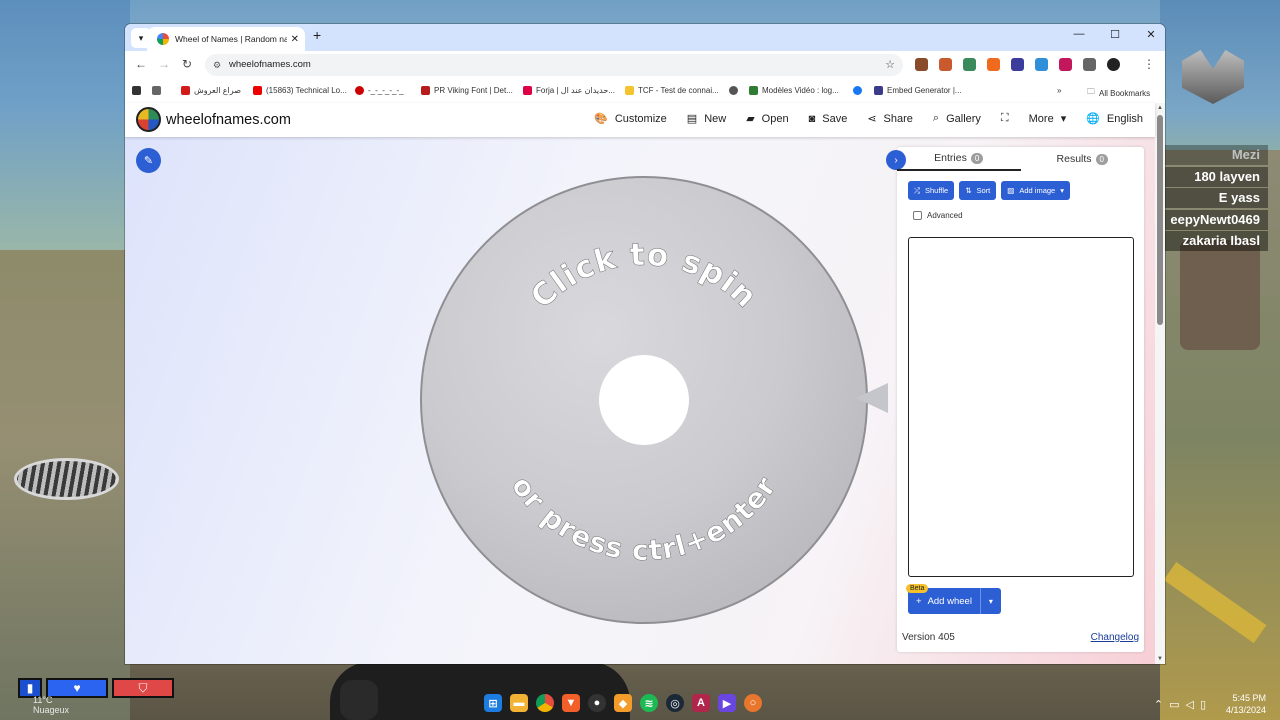 The image size is (1280, 720). I want to click on app-icon: ▶, so click(727, 703).